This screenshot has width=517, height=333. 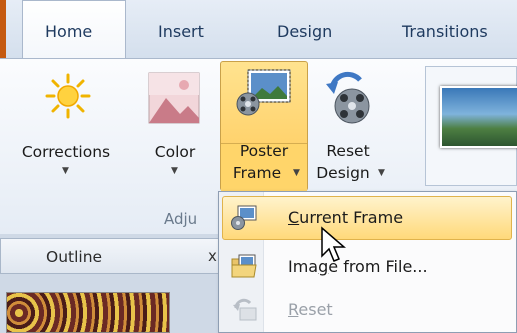 I want to click on poster-frame-label-line2: Frame, so click(x=257, y=173).